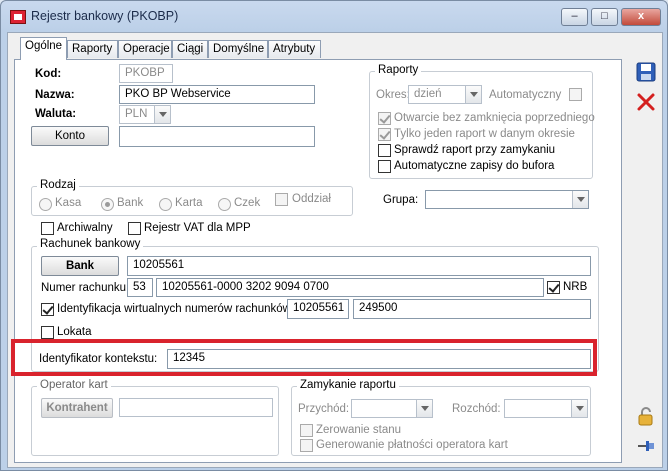  What do you see at coordinates (140, 287) in the screenshot?
I see `numer-prefix-field: 53` at bounding box center [140, 287].